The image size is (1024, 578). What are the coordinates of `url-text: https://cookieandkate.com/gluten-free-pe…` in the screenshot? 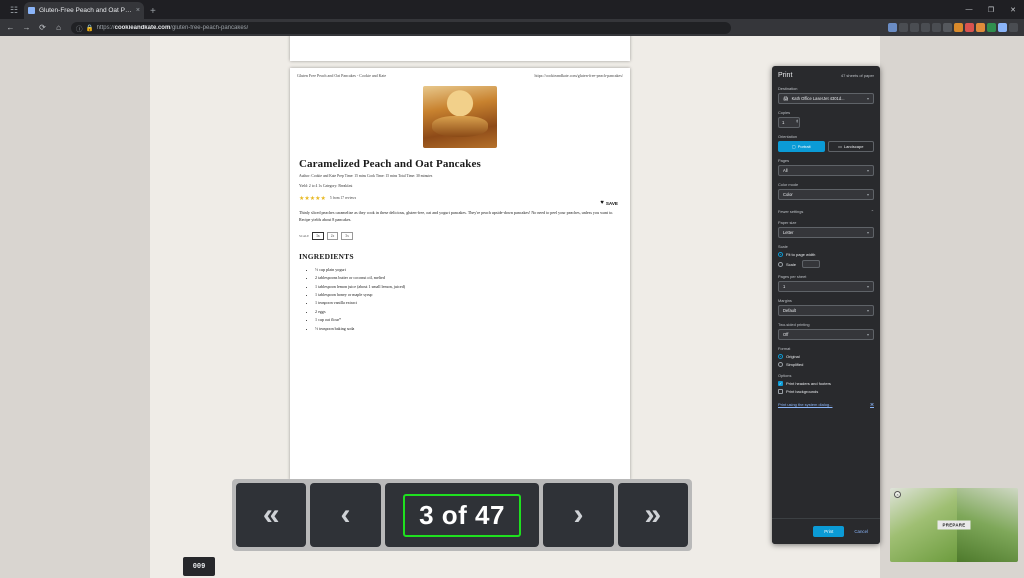 It's located at (172, 27).